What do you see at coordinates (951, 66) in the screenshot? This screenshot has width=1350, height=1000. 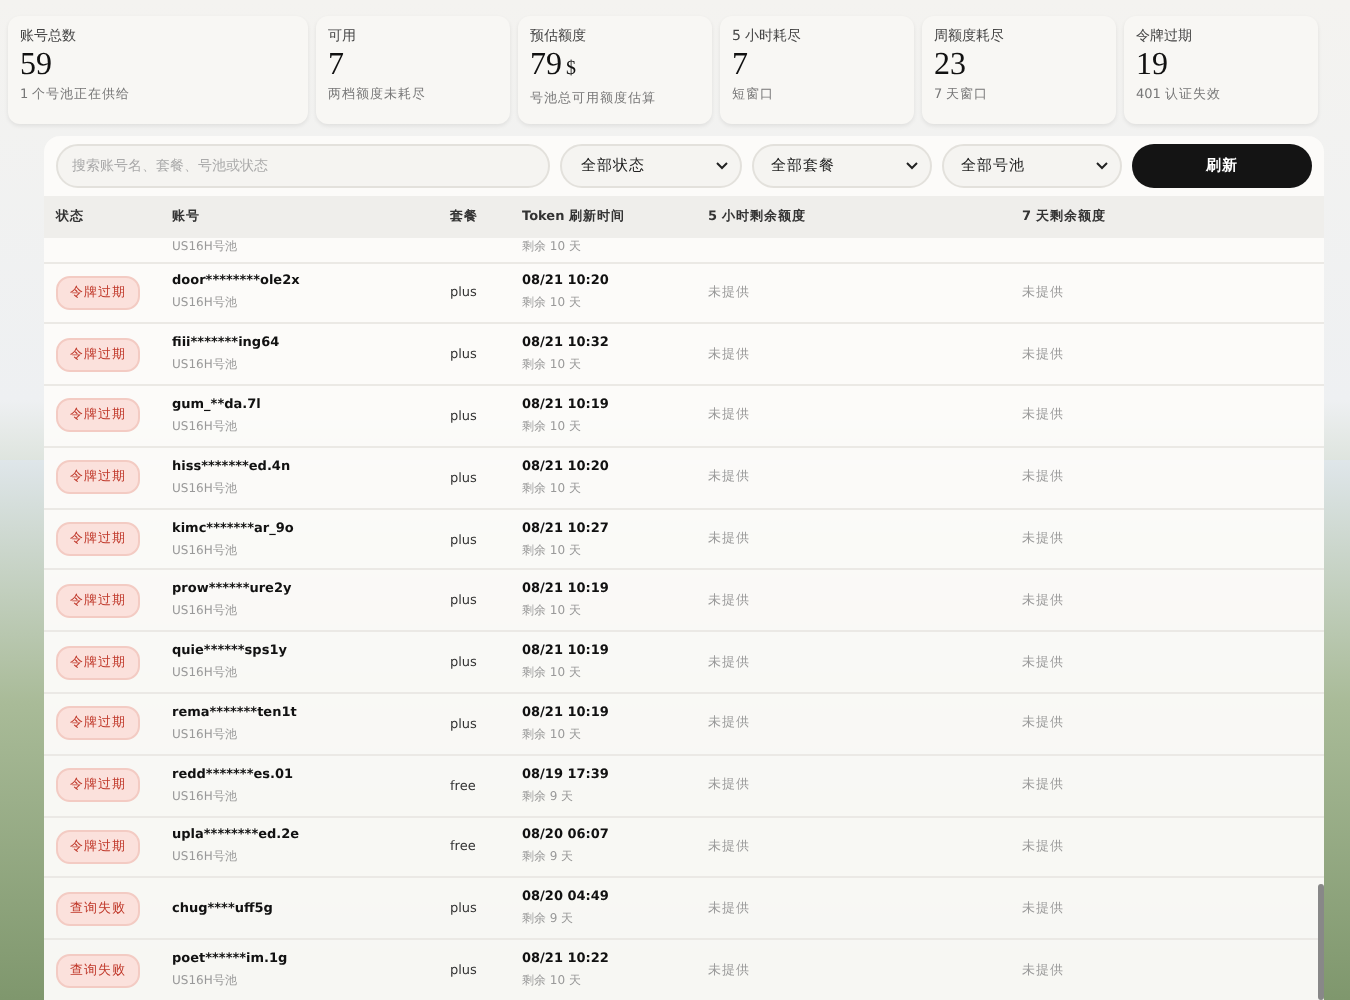 I see `stat-value: 23` at bounding box center [951, 66].